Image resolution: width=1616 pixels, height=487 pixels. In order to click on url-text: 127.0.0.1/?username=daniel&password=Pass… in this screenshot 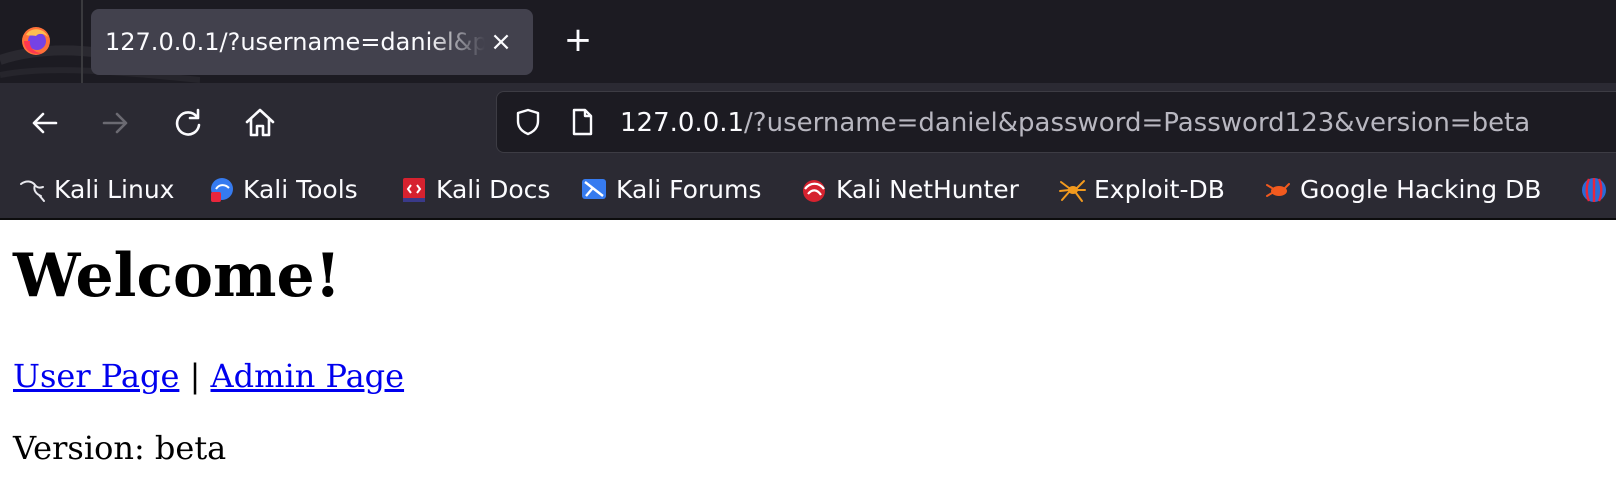, I will do `click(1075, 123)`.